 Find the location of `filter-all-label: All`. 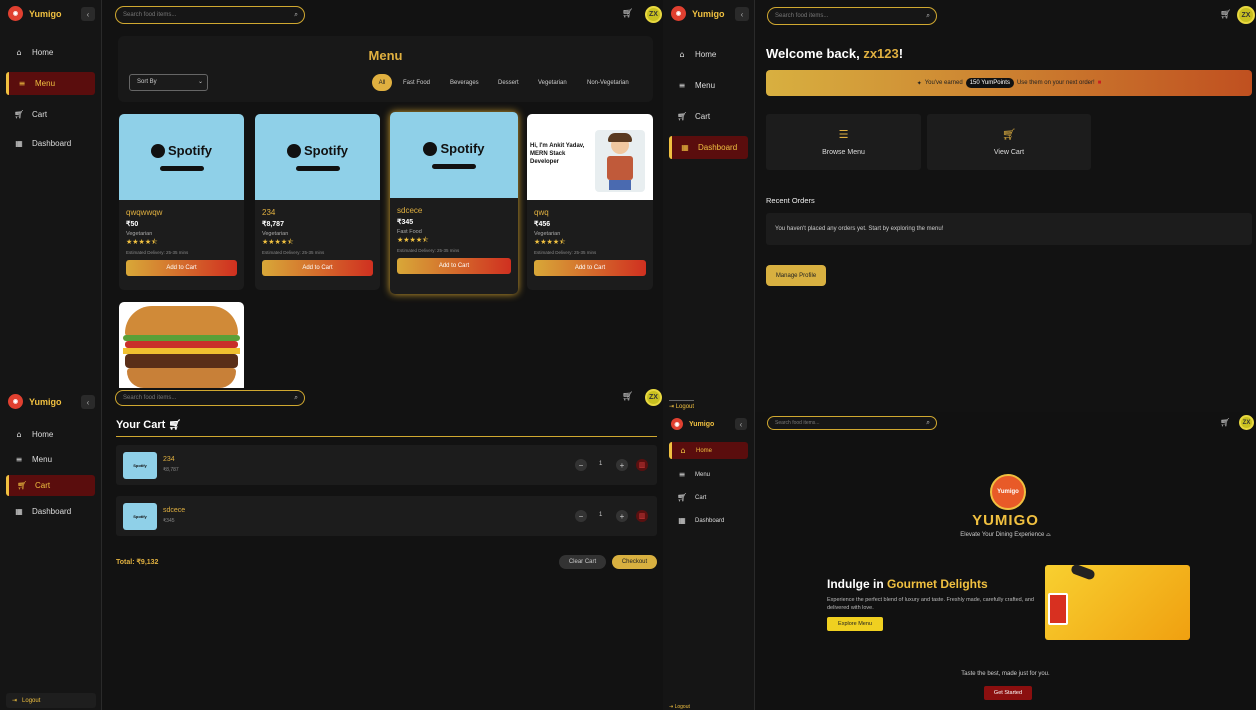

filter-all-label: All is located at coordinates (382, 82).